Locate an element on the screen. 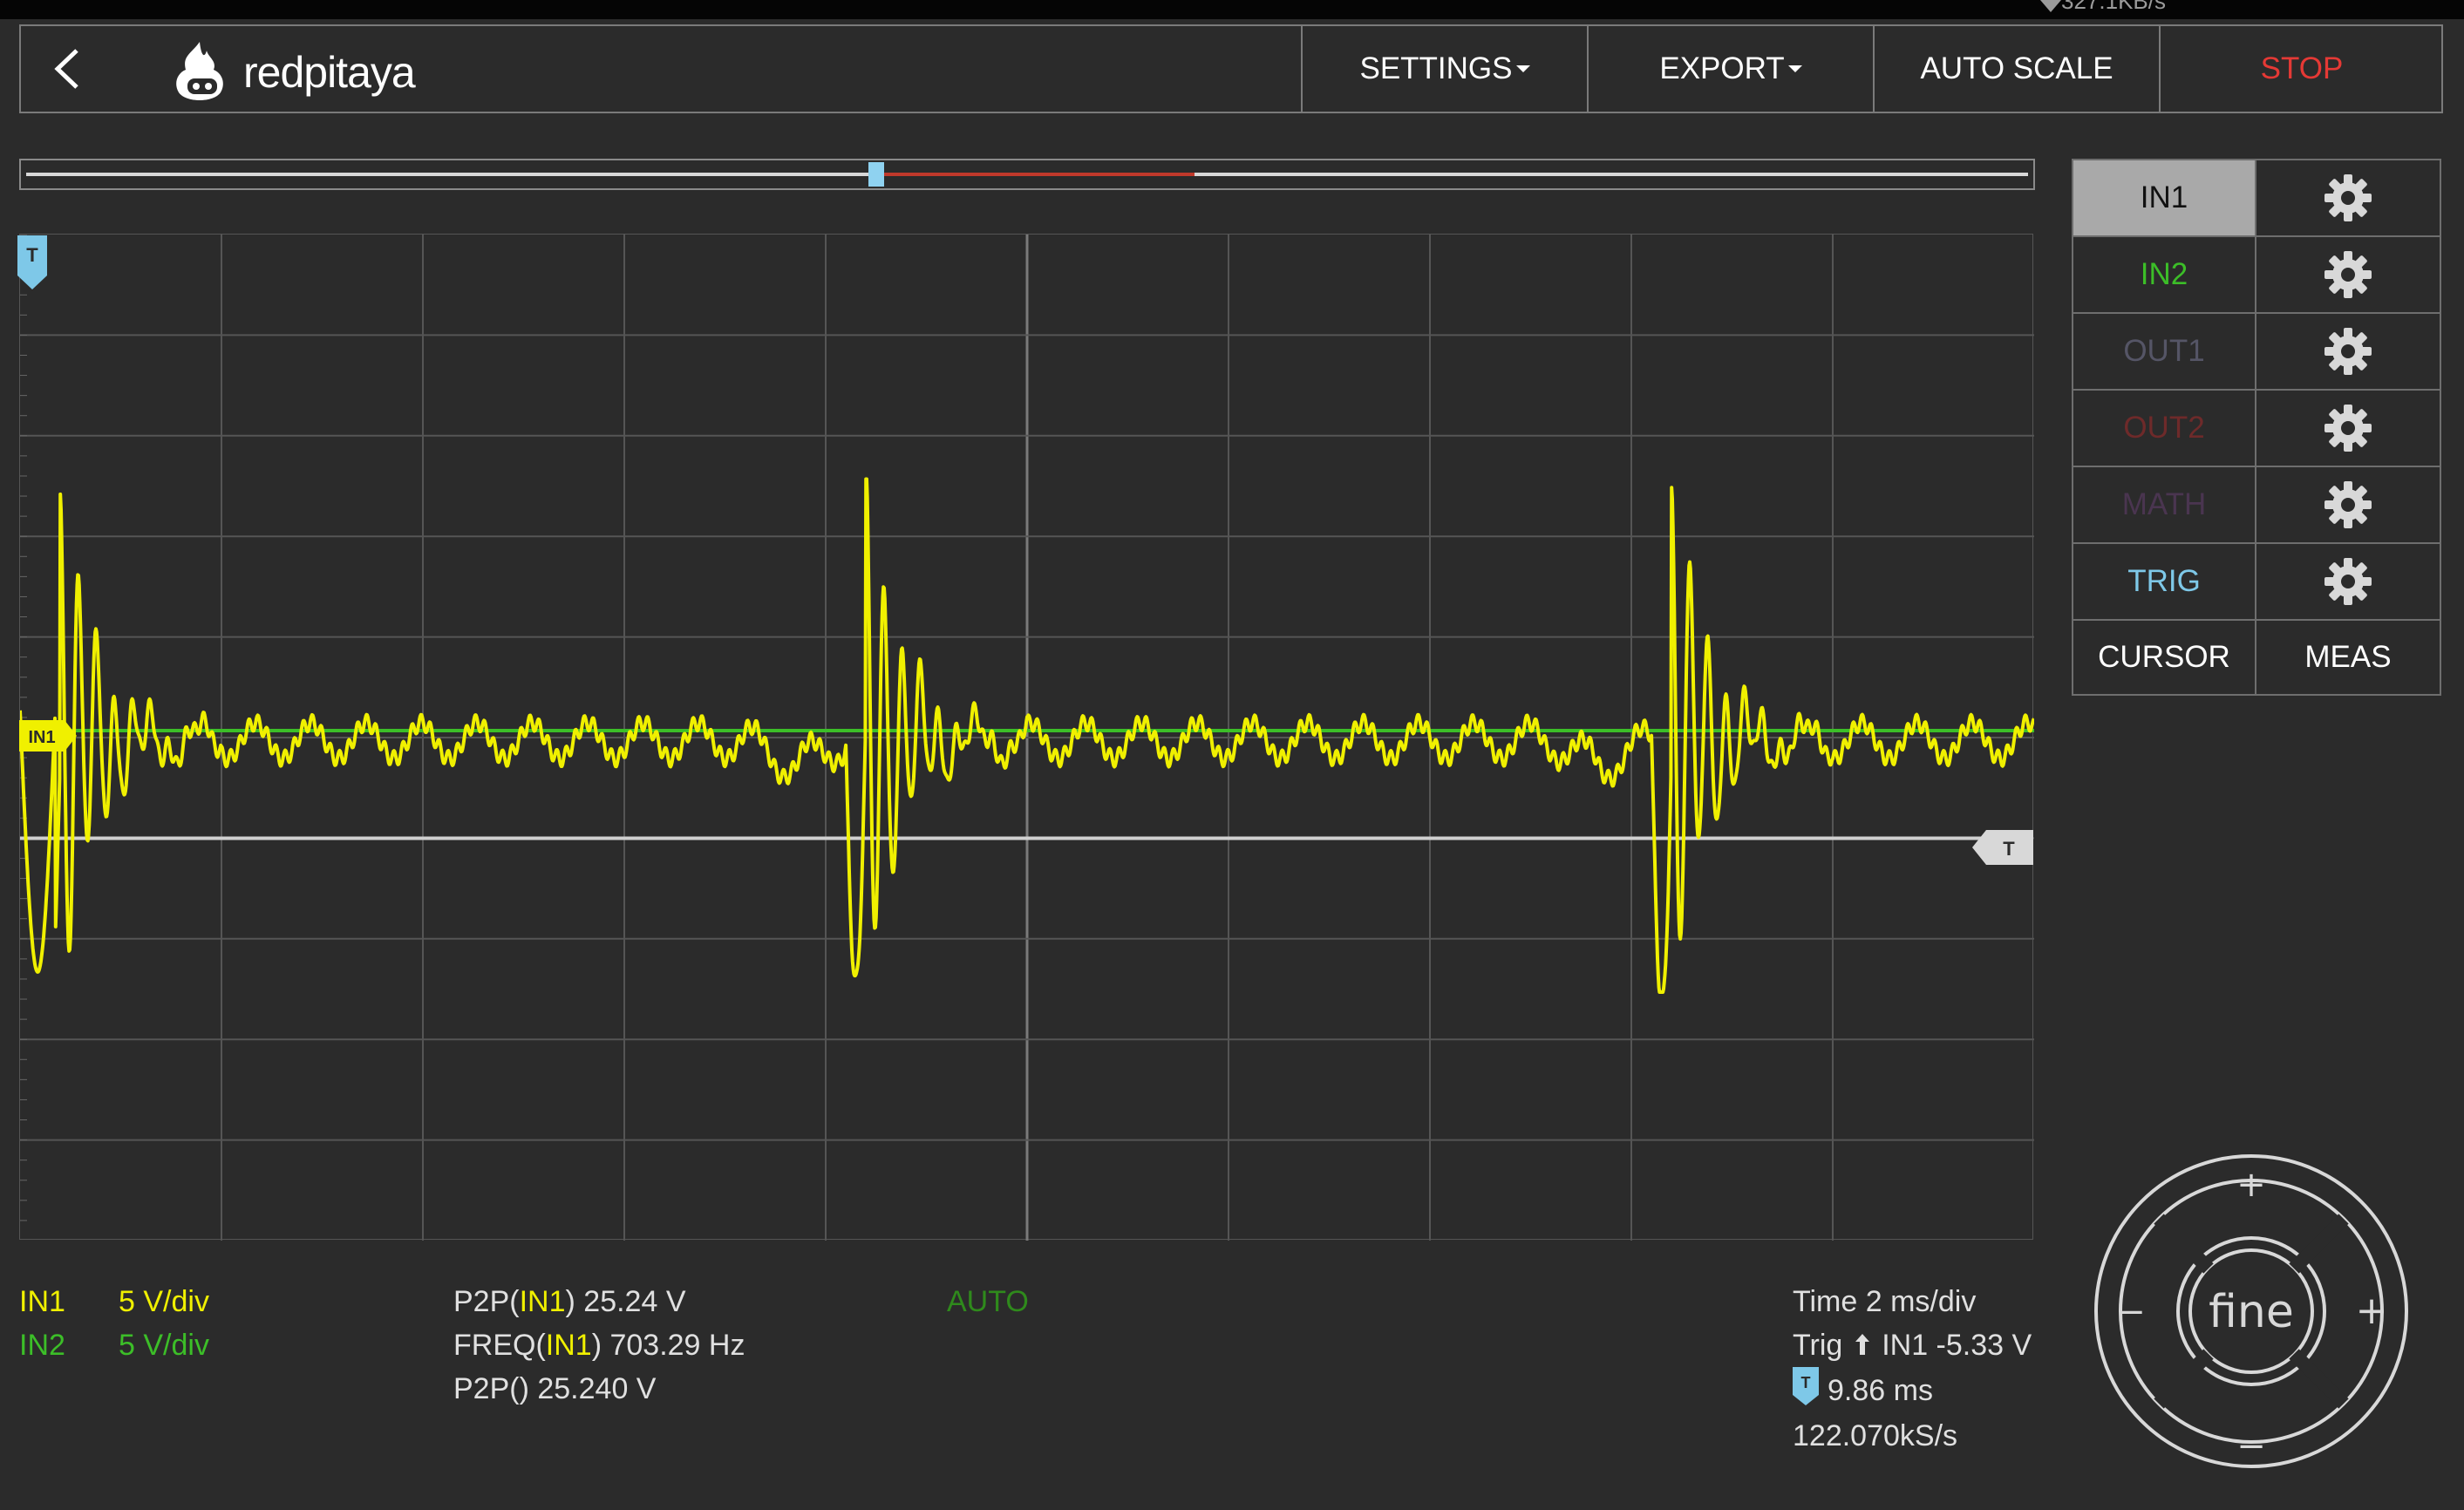  p2p-empty-measurement: P2P() 25.240 V is located at coordinates (554, 1389).